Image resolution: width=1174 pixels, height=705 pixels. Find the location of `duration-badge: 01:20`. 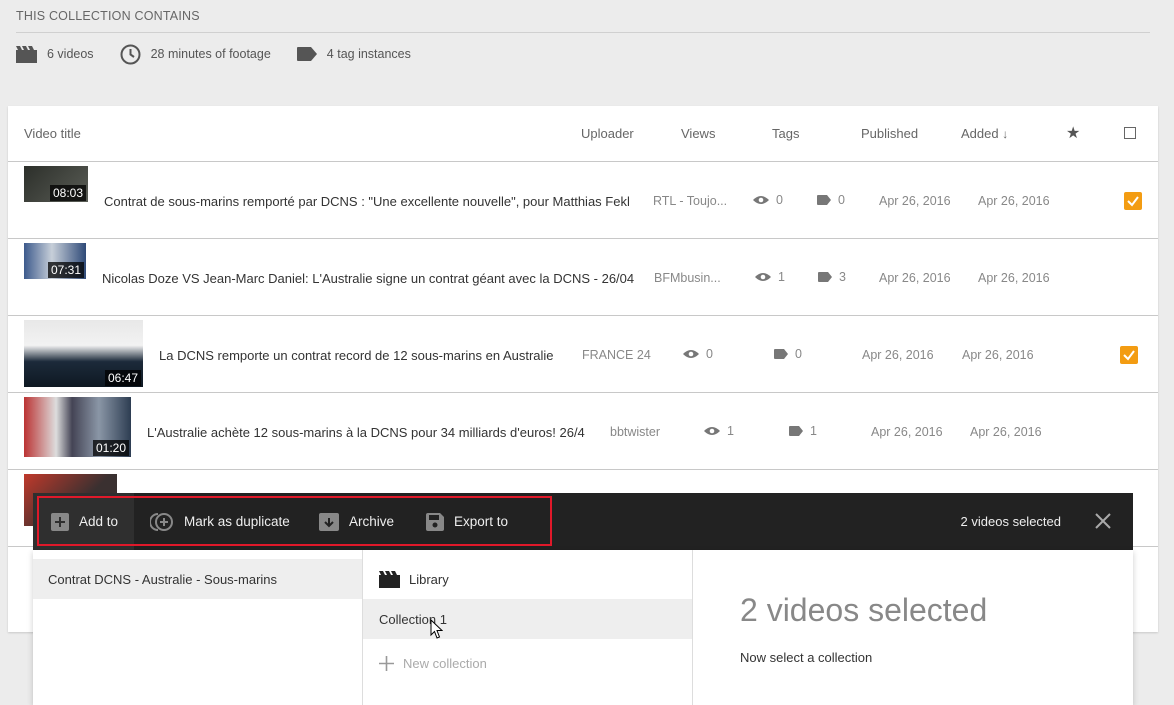

duration-badge: 01:20 is located at coordinates (110, 448).